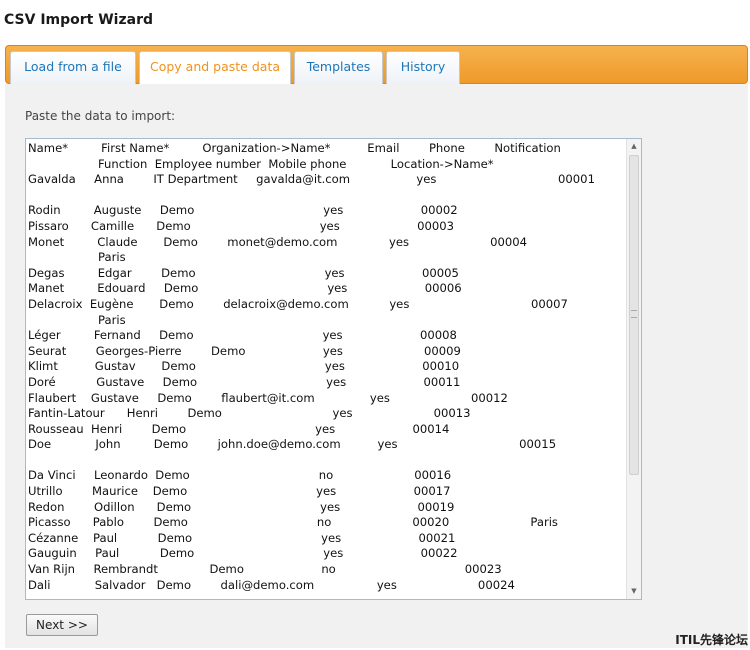 The width and height of the screenshot is (750, 650). Describe the element at coordinates (240, 475) in the screenshot. I see `textarea-line: Da Vinci Leonardo Demo no 00016` at that location.